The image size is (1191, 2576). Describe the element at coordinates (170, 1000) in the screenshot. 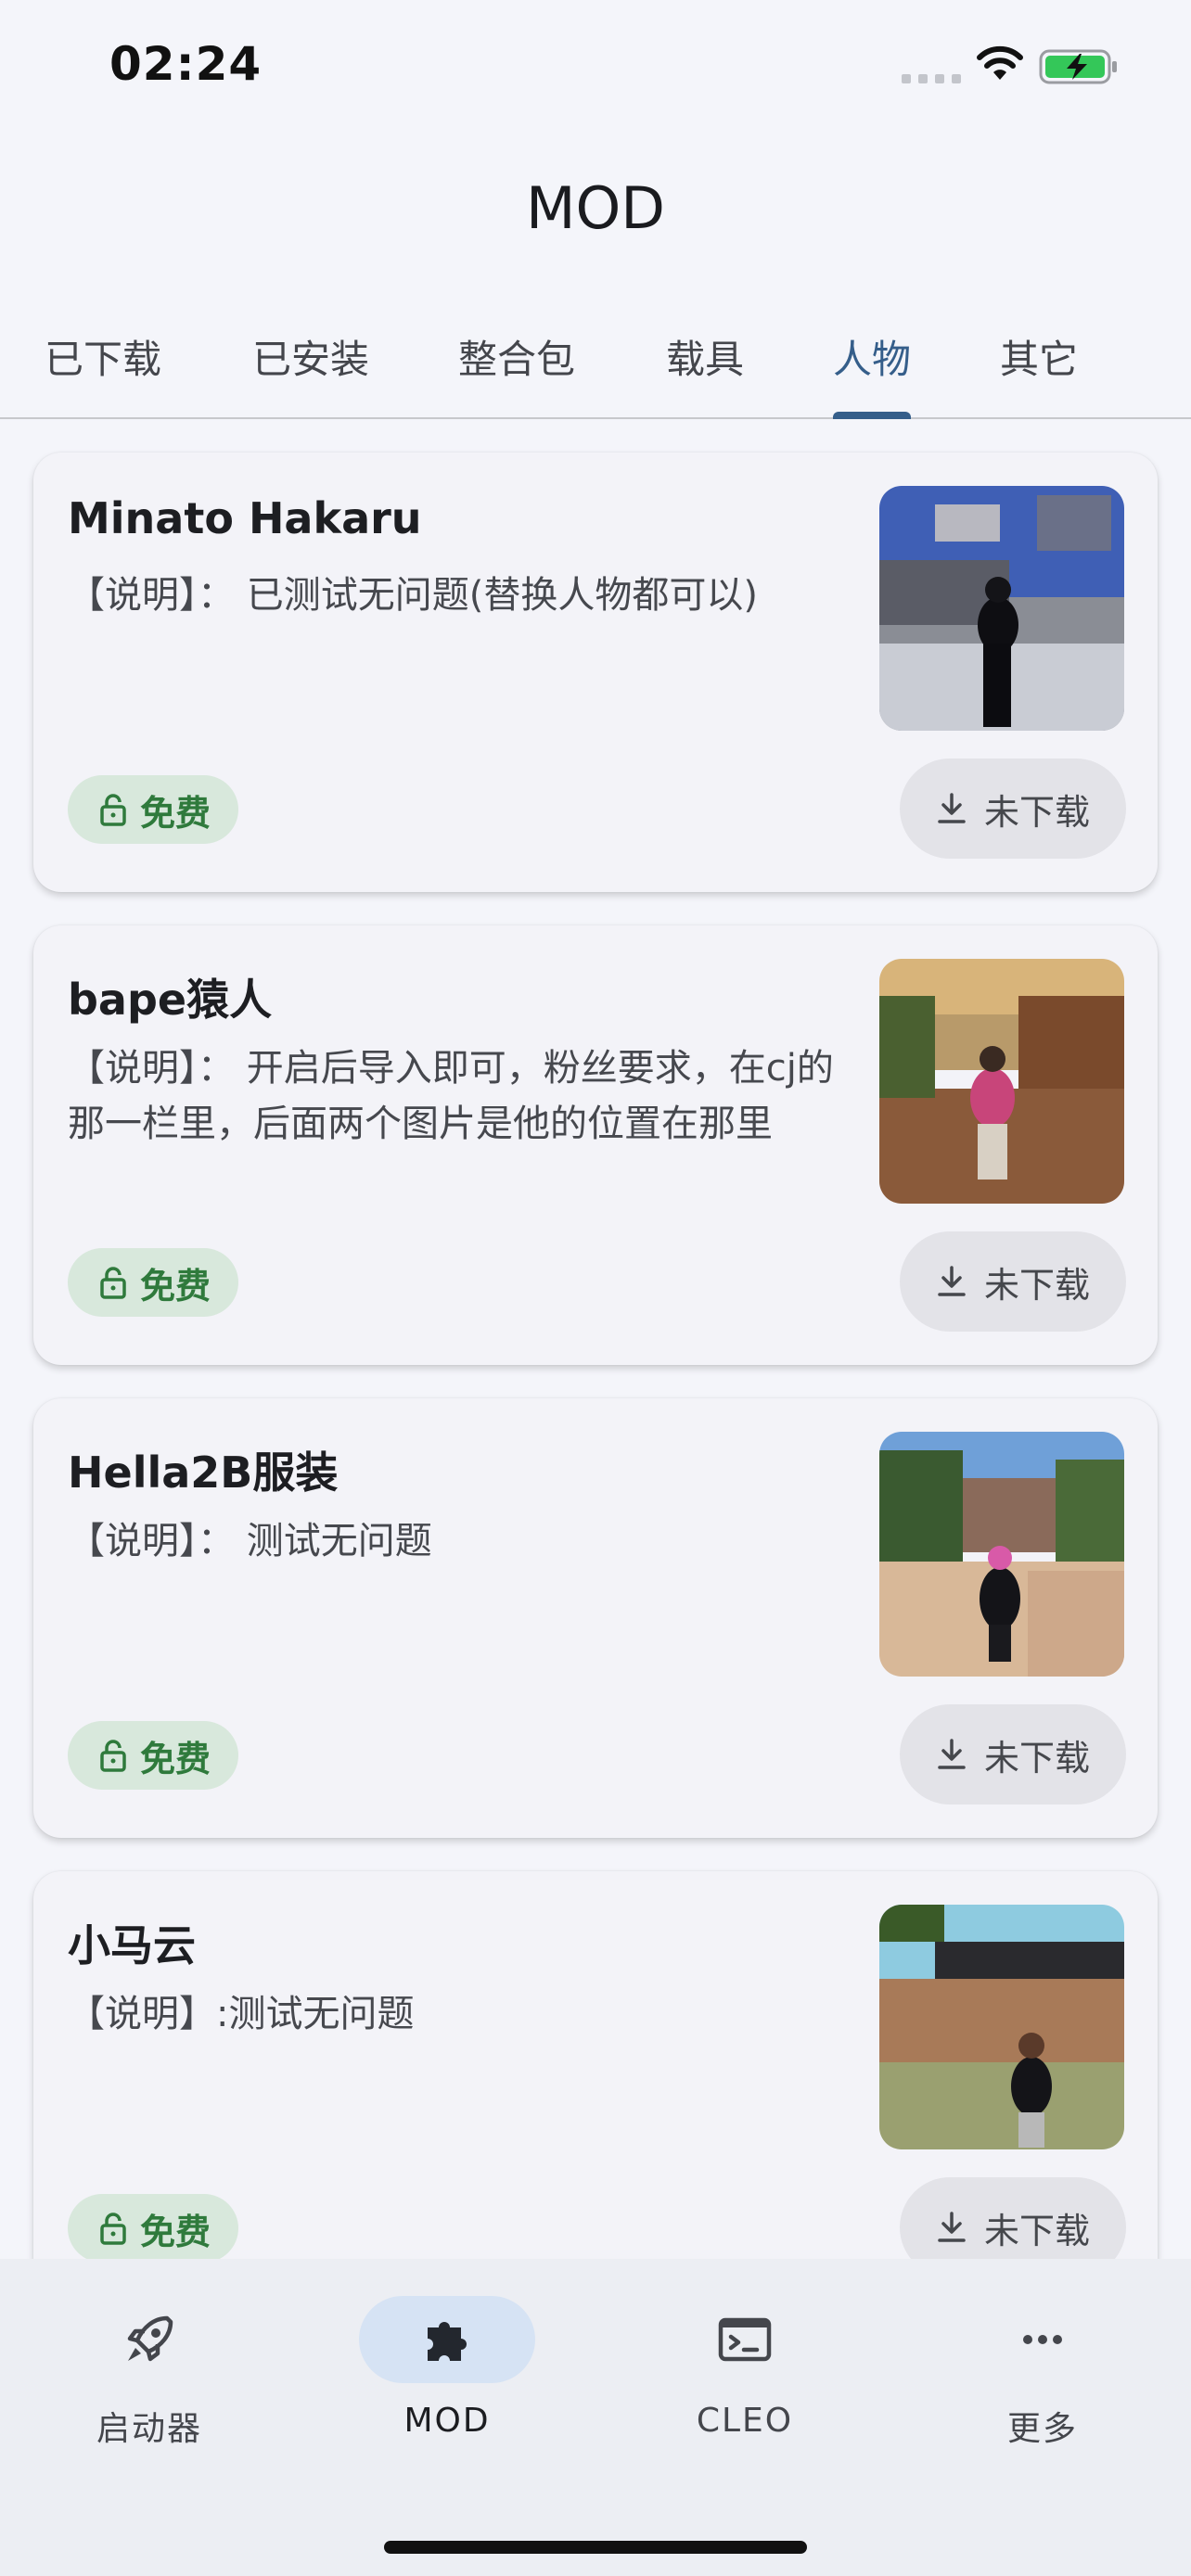

I see `mod-title: bape猿人` at that location.